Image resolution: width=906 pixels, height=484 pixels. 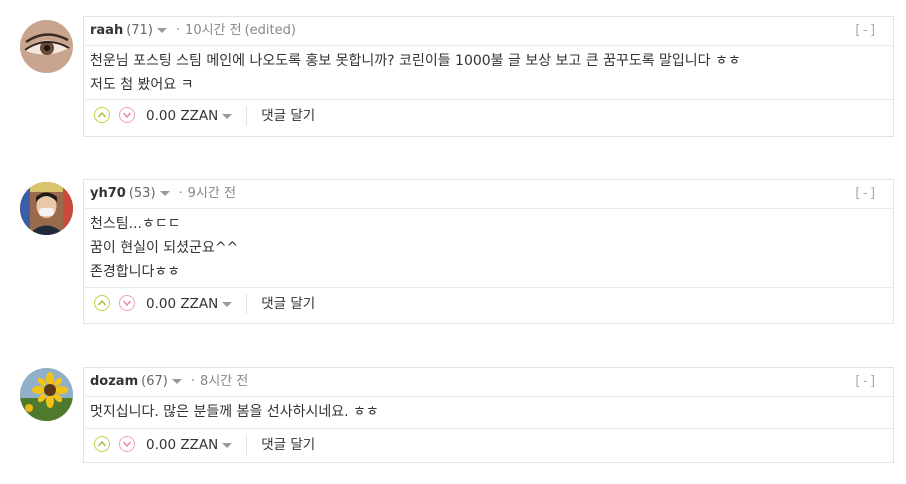 I want to click on reputation-score: (67), so click(x=154, y=381).